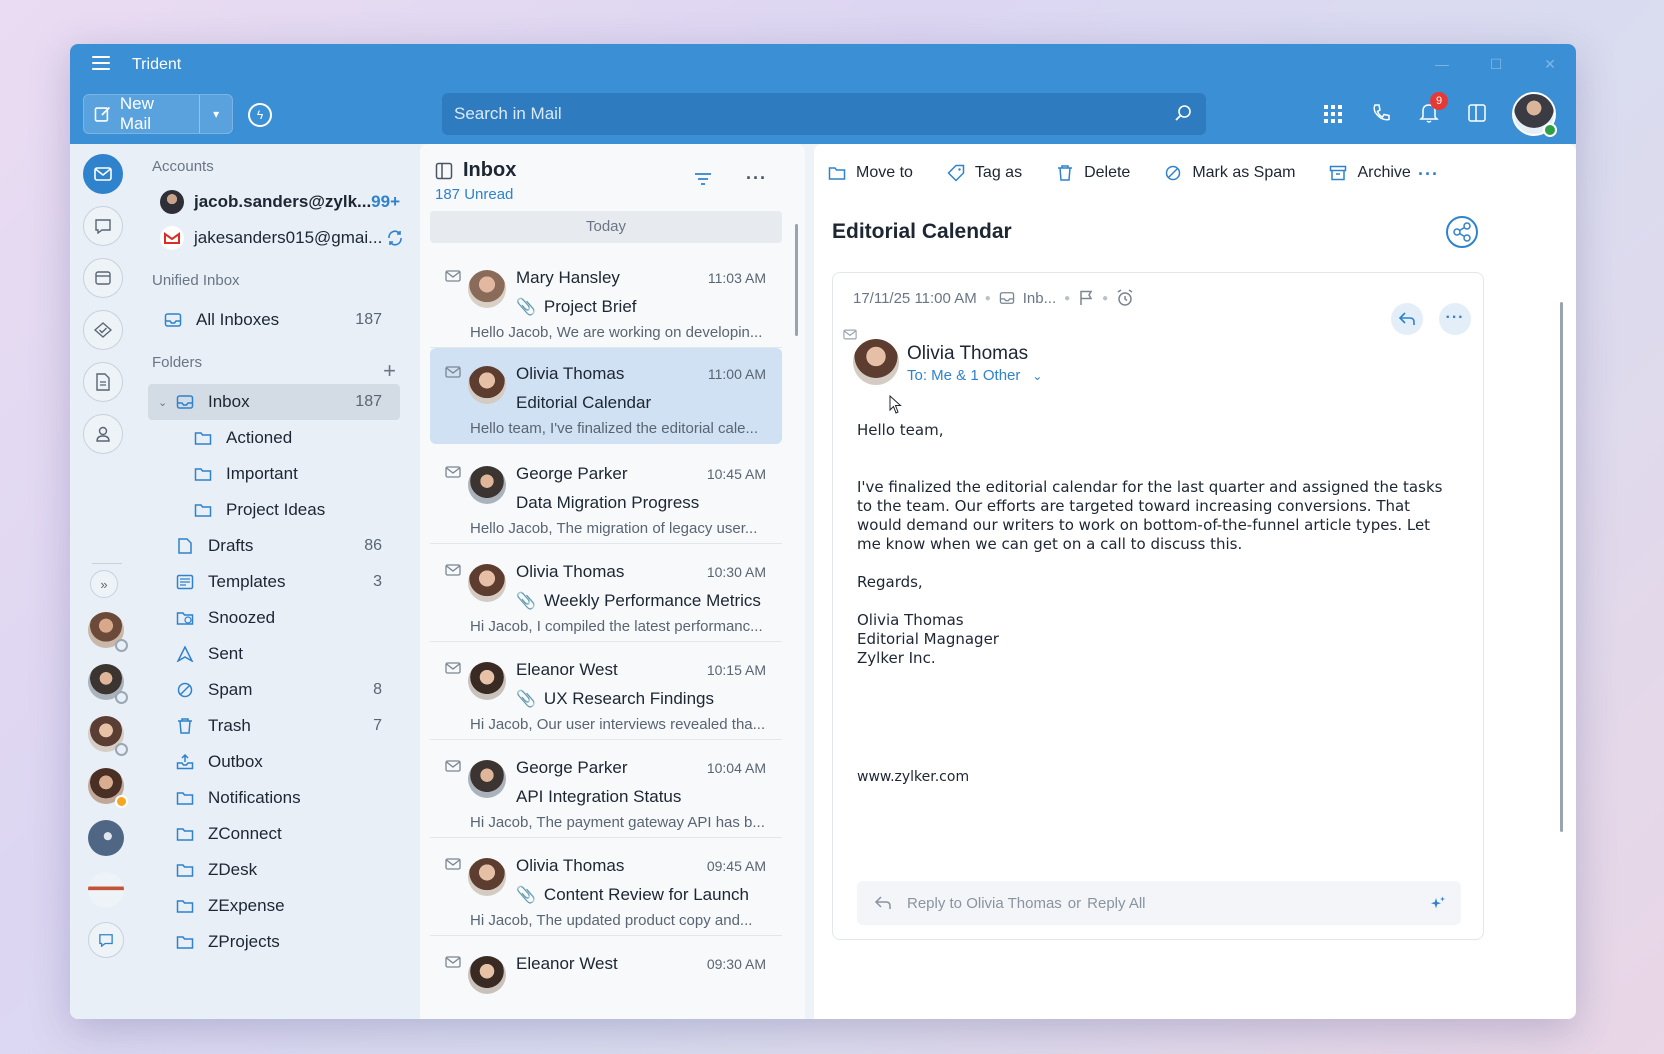  What do you see at coordinates (910, 620) in the screenshot?
I see `signature-name: Olivia Thomas` at bounding box center [910, 620].